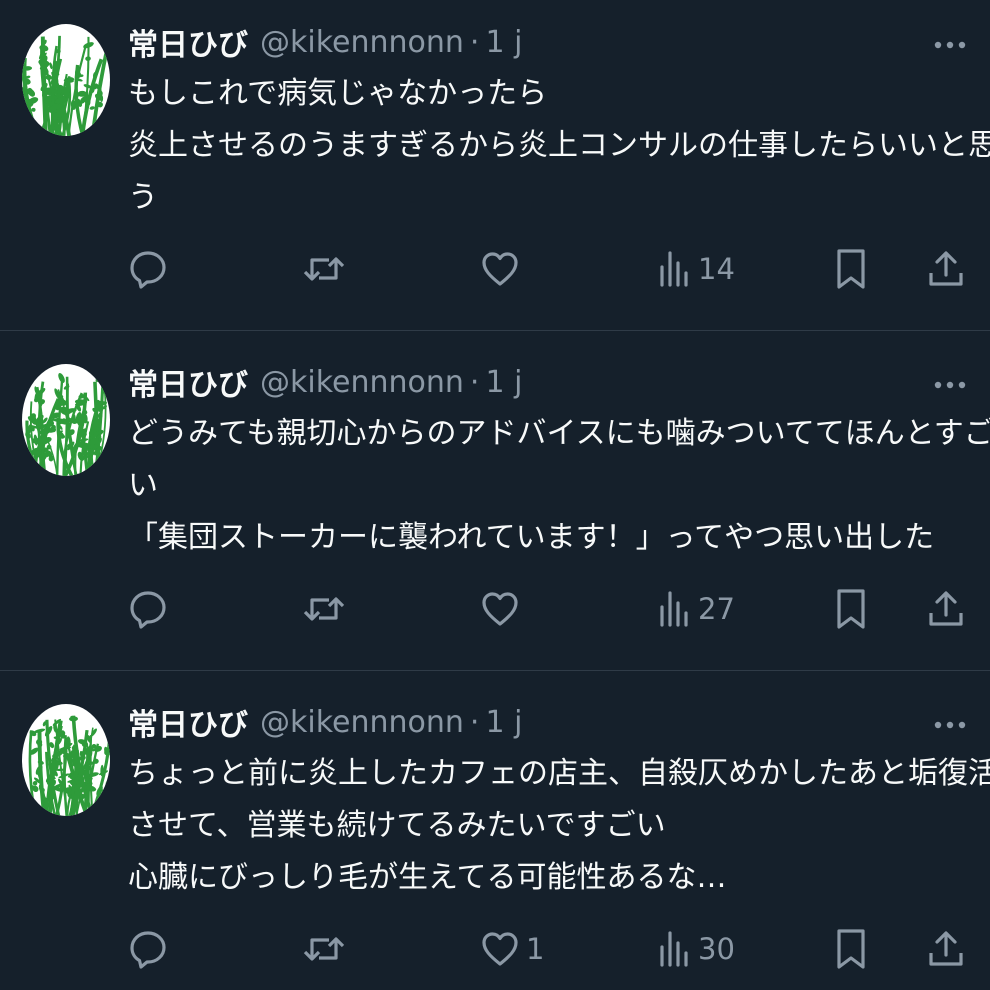 The image size is (990, 990). What do you see at coordinates (143, 197) in the screenshot?
I see `tweet-text-line: う` at bounding box center [143, 197].